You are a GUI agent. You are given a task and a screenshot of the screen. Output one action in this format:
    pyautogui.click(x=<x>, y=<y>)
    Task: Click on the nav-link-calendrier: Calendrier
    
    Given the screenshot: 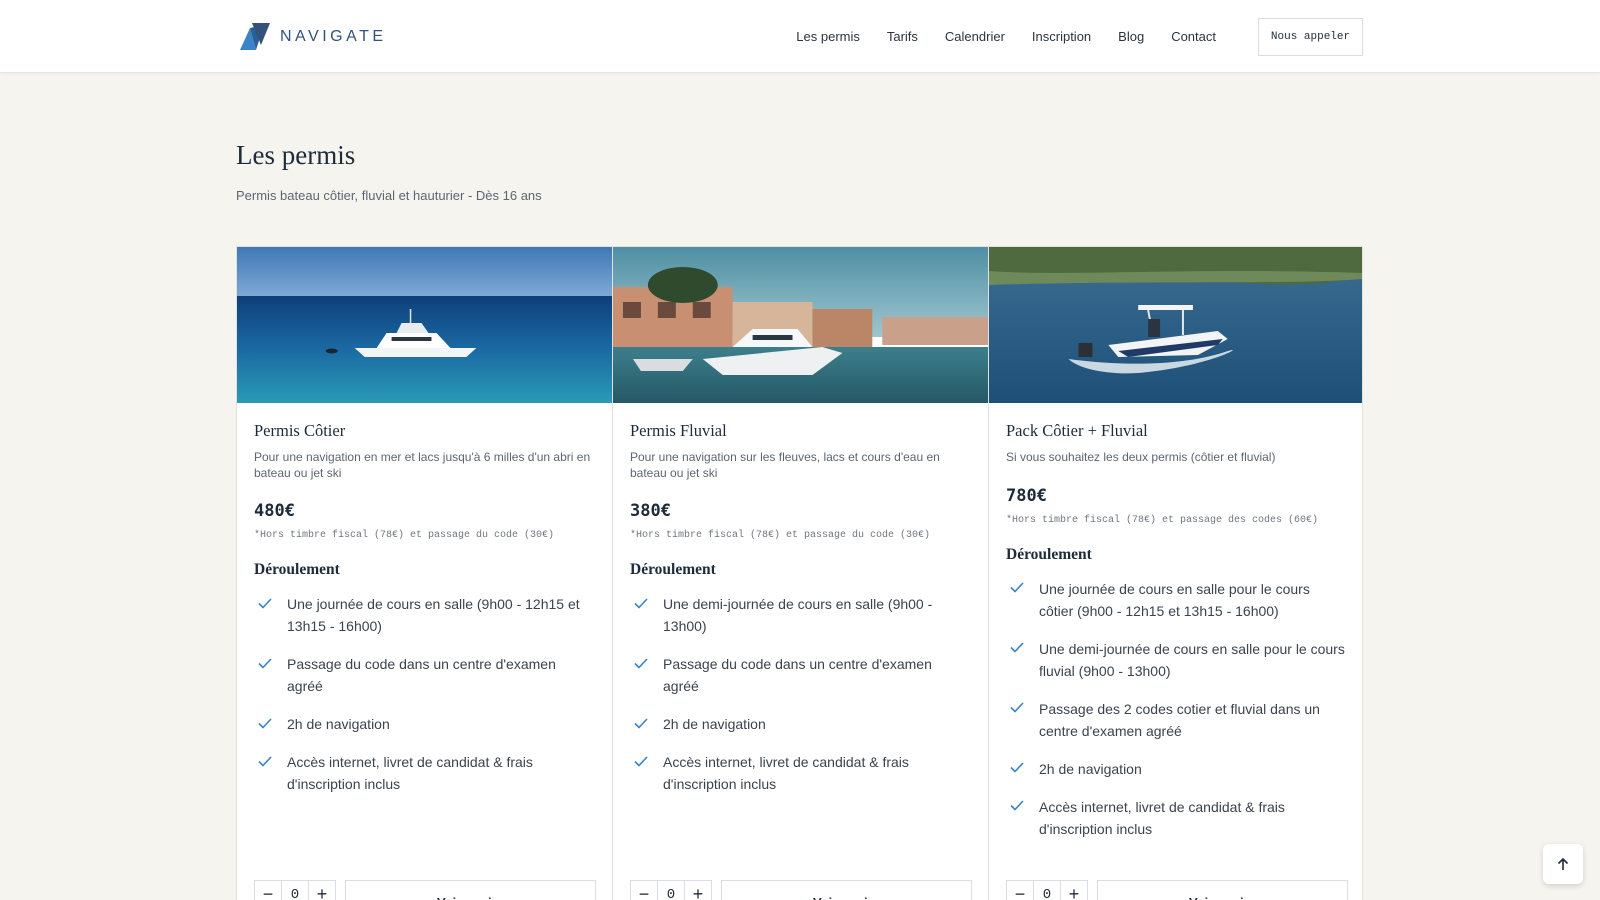 What is the action you would take?
    pyautogui.click(x=975, y=36)
    